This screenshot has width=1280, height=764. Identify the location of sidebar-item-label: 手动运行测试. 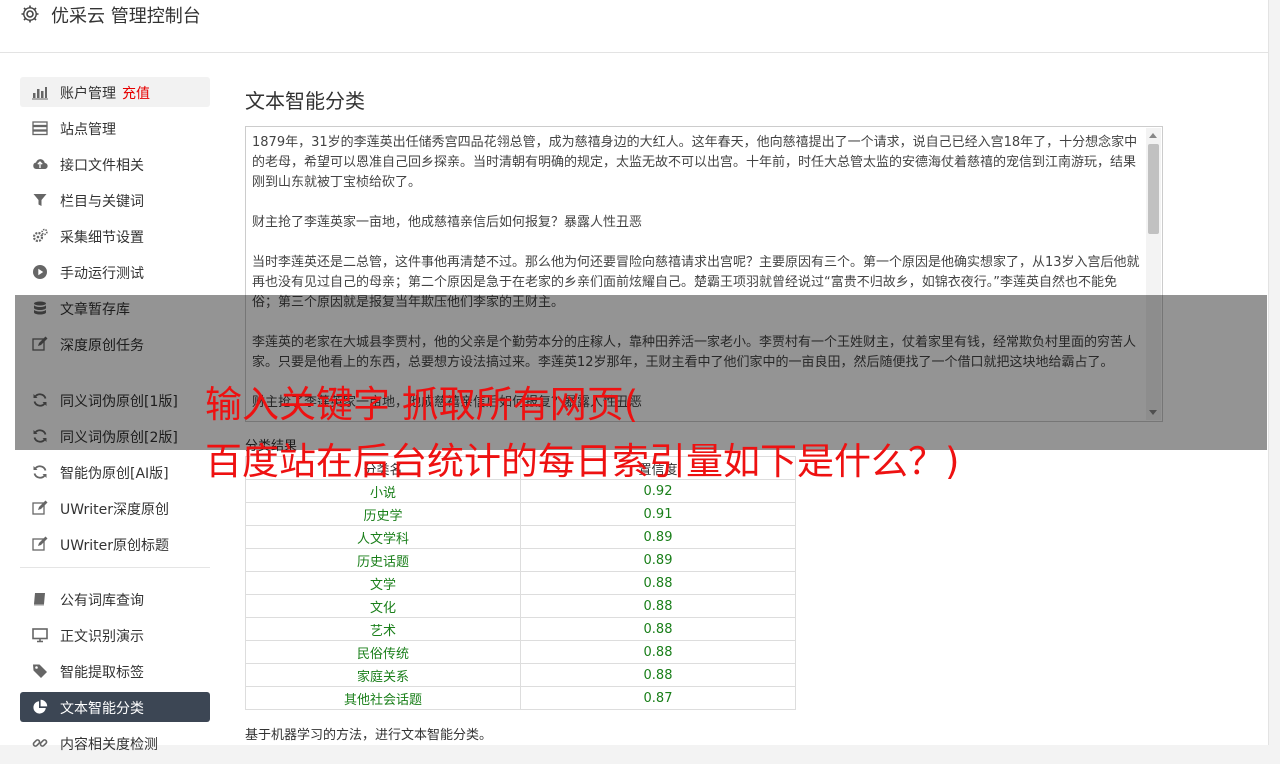
(102, 274).